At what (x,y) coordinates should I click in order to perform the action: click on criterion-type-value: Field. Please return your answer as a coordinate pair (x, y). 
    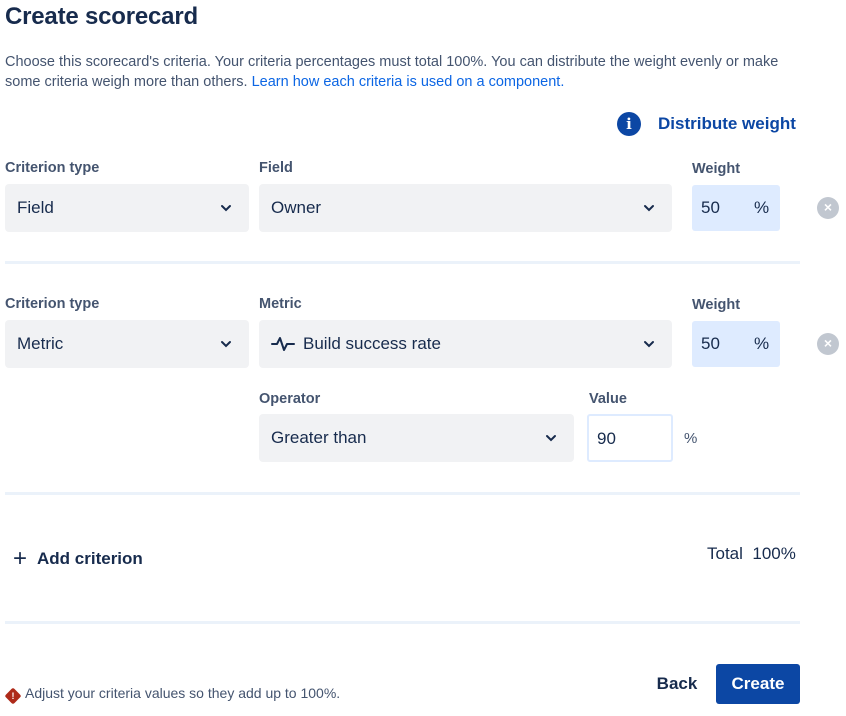
    Looking at the image, I should click on (35, 207).